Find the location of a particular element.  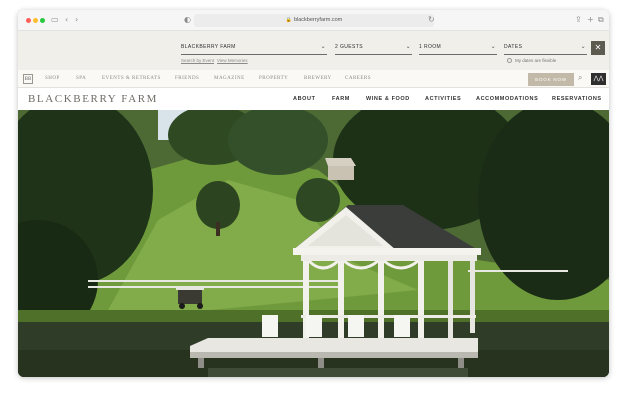

url-text: blackberryfarm.com is located at coordinates (318, 20).